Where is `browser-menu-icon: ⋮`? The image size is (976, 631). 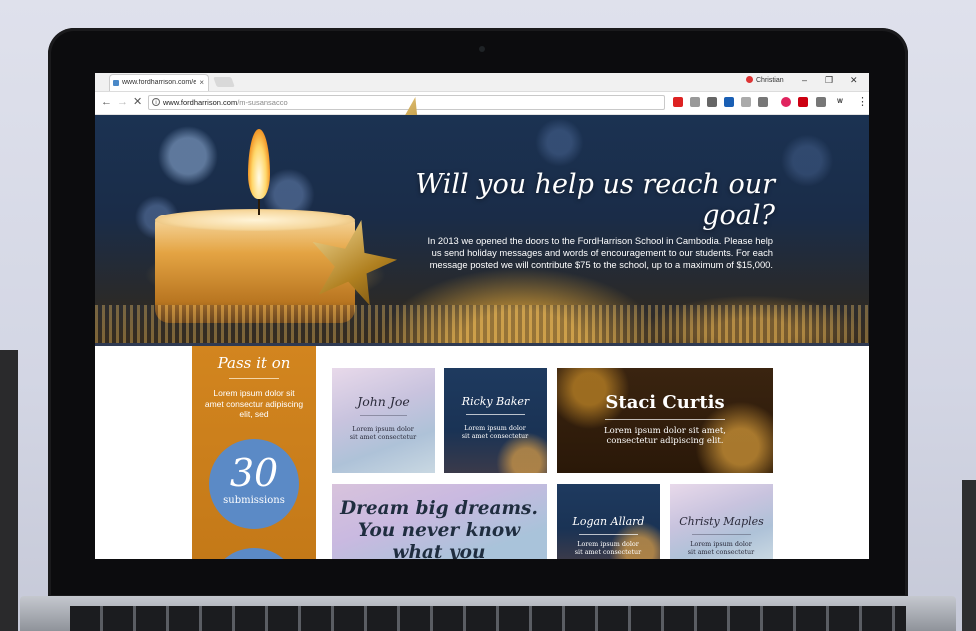 browser-menu-icon: ⋮ is located at coordinates (862, 102).